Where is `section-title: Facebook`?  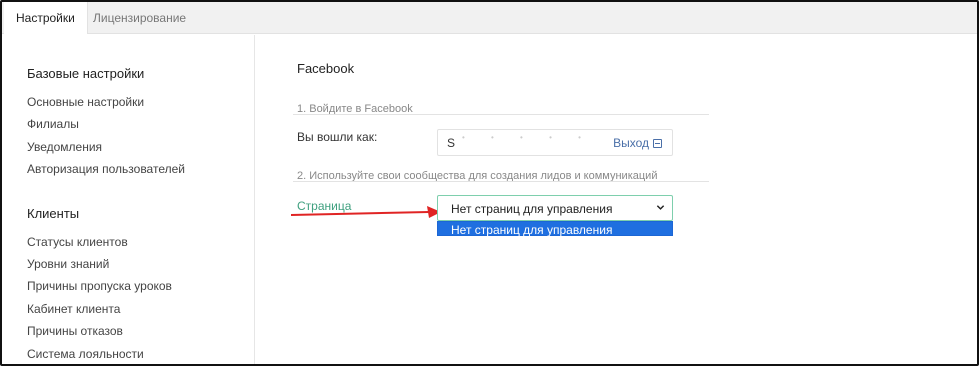
section-title: Facebook is located at coordinates (326, 68).